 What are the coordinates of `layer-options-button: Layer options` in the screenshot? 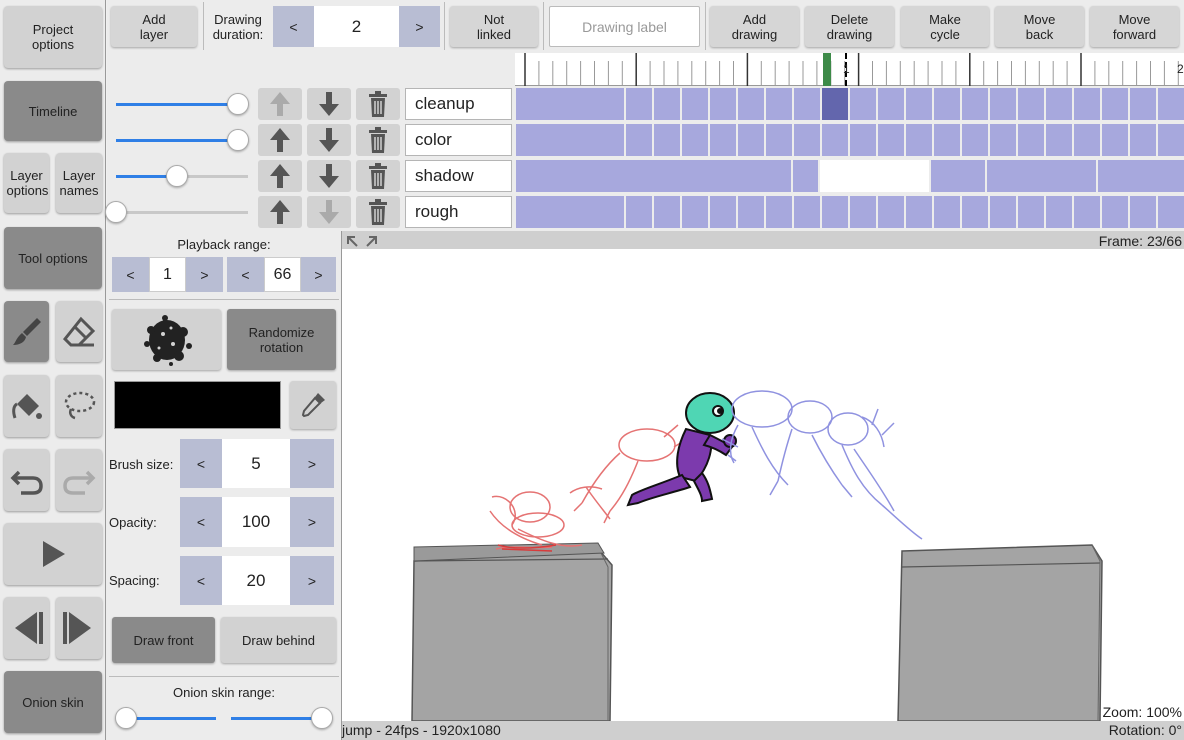 It's located at (26, 183).